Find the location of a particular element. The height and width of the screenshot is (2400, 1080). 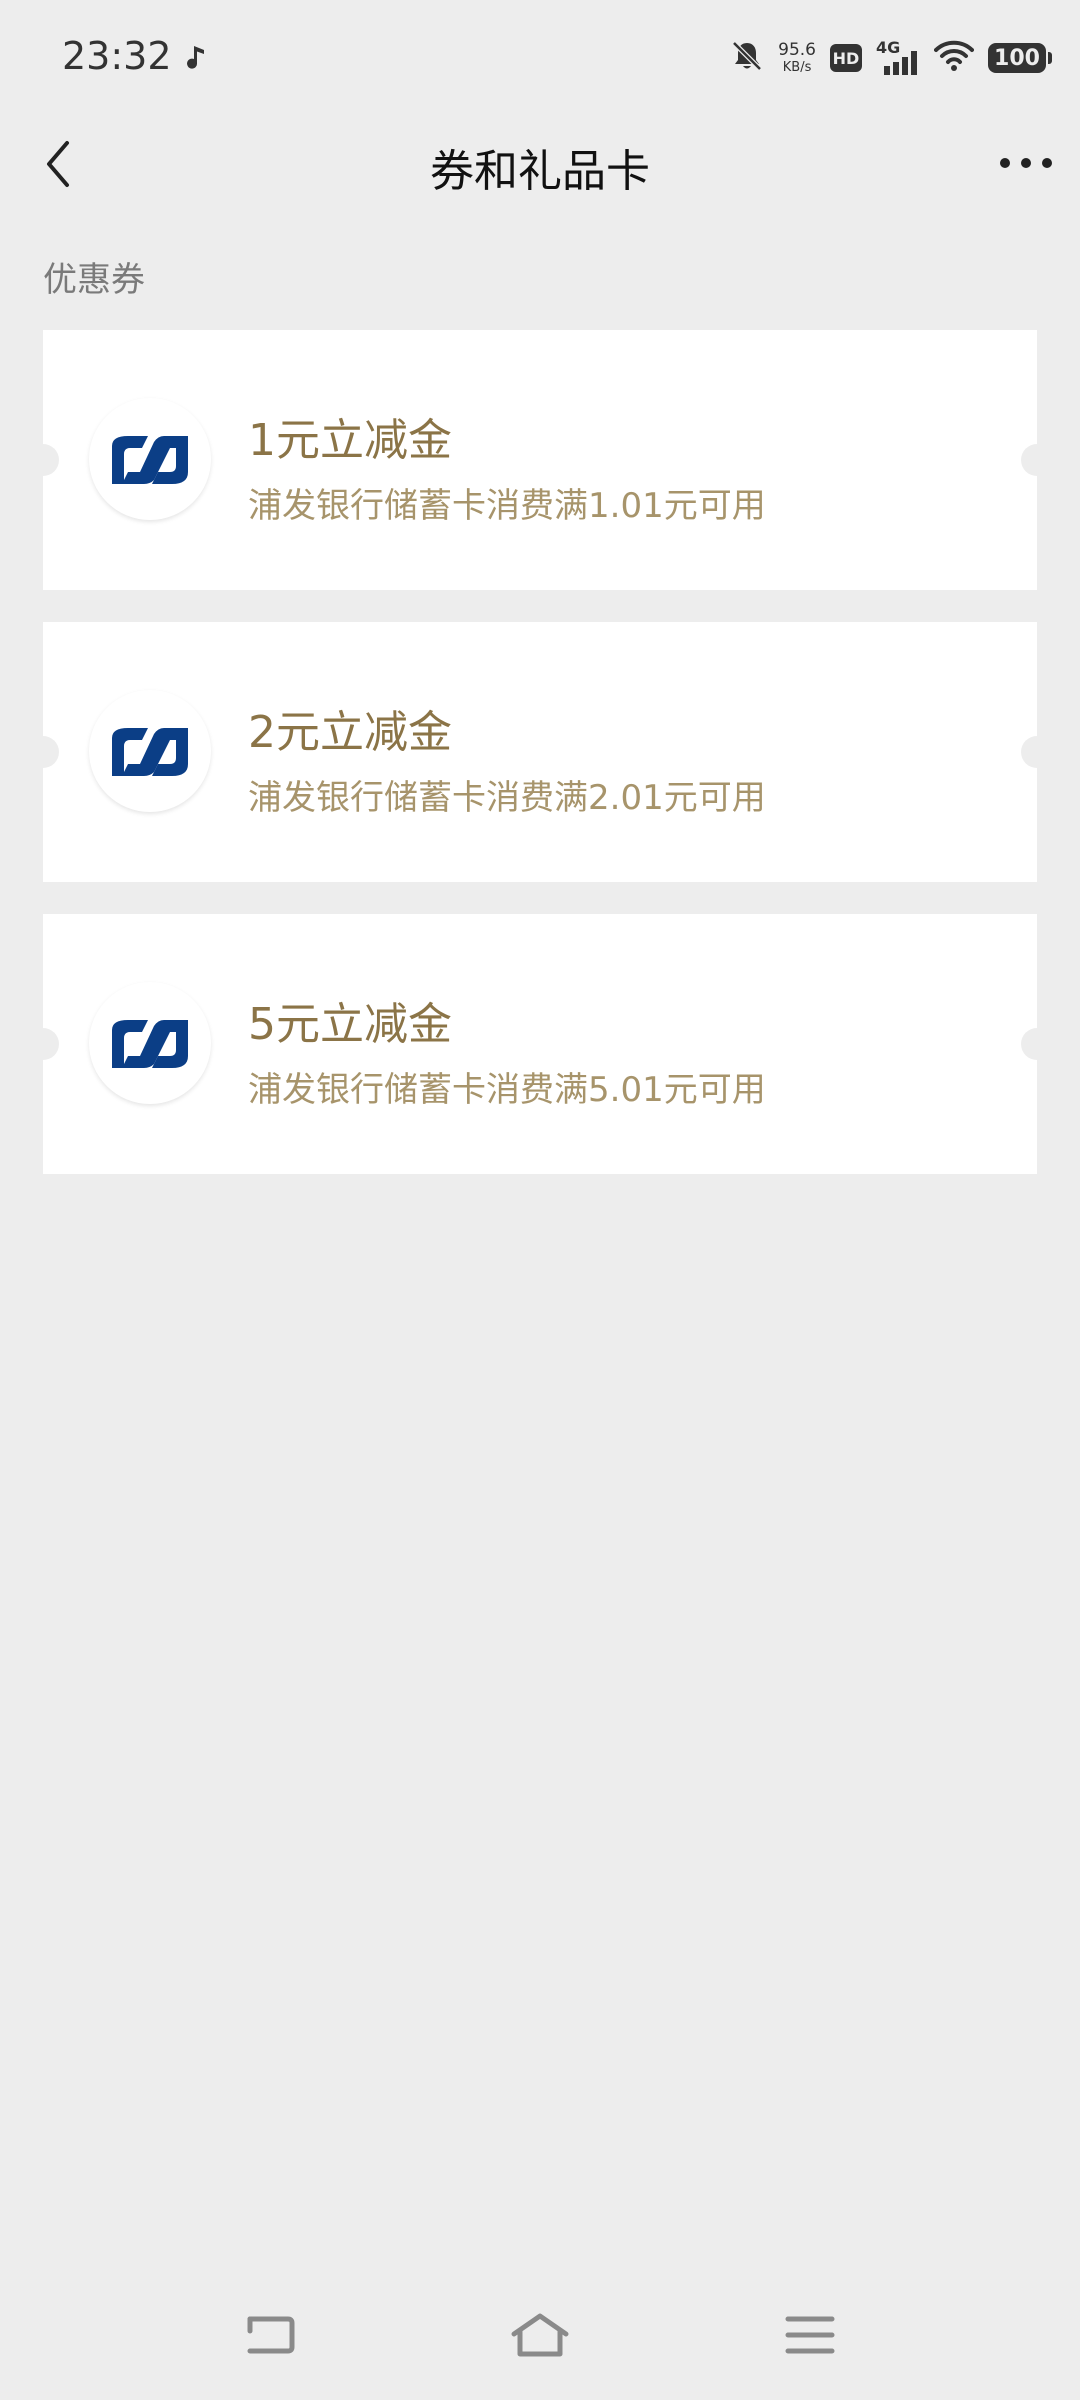

net-speed-unit: KB/s is located at coordinates (797, 67).